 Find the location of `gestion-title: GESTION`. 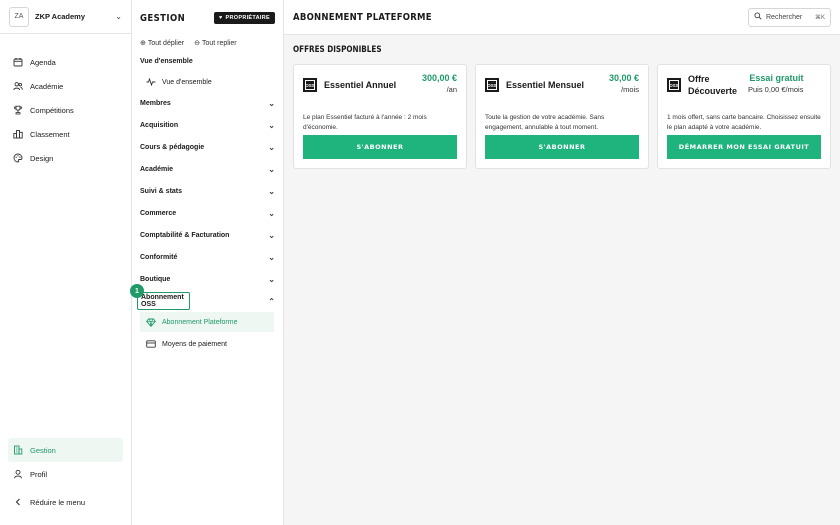

gestion-title: GESTION is located at coordinates (163, 18).